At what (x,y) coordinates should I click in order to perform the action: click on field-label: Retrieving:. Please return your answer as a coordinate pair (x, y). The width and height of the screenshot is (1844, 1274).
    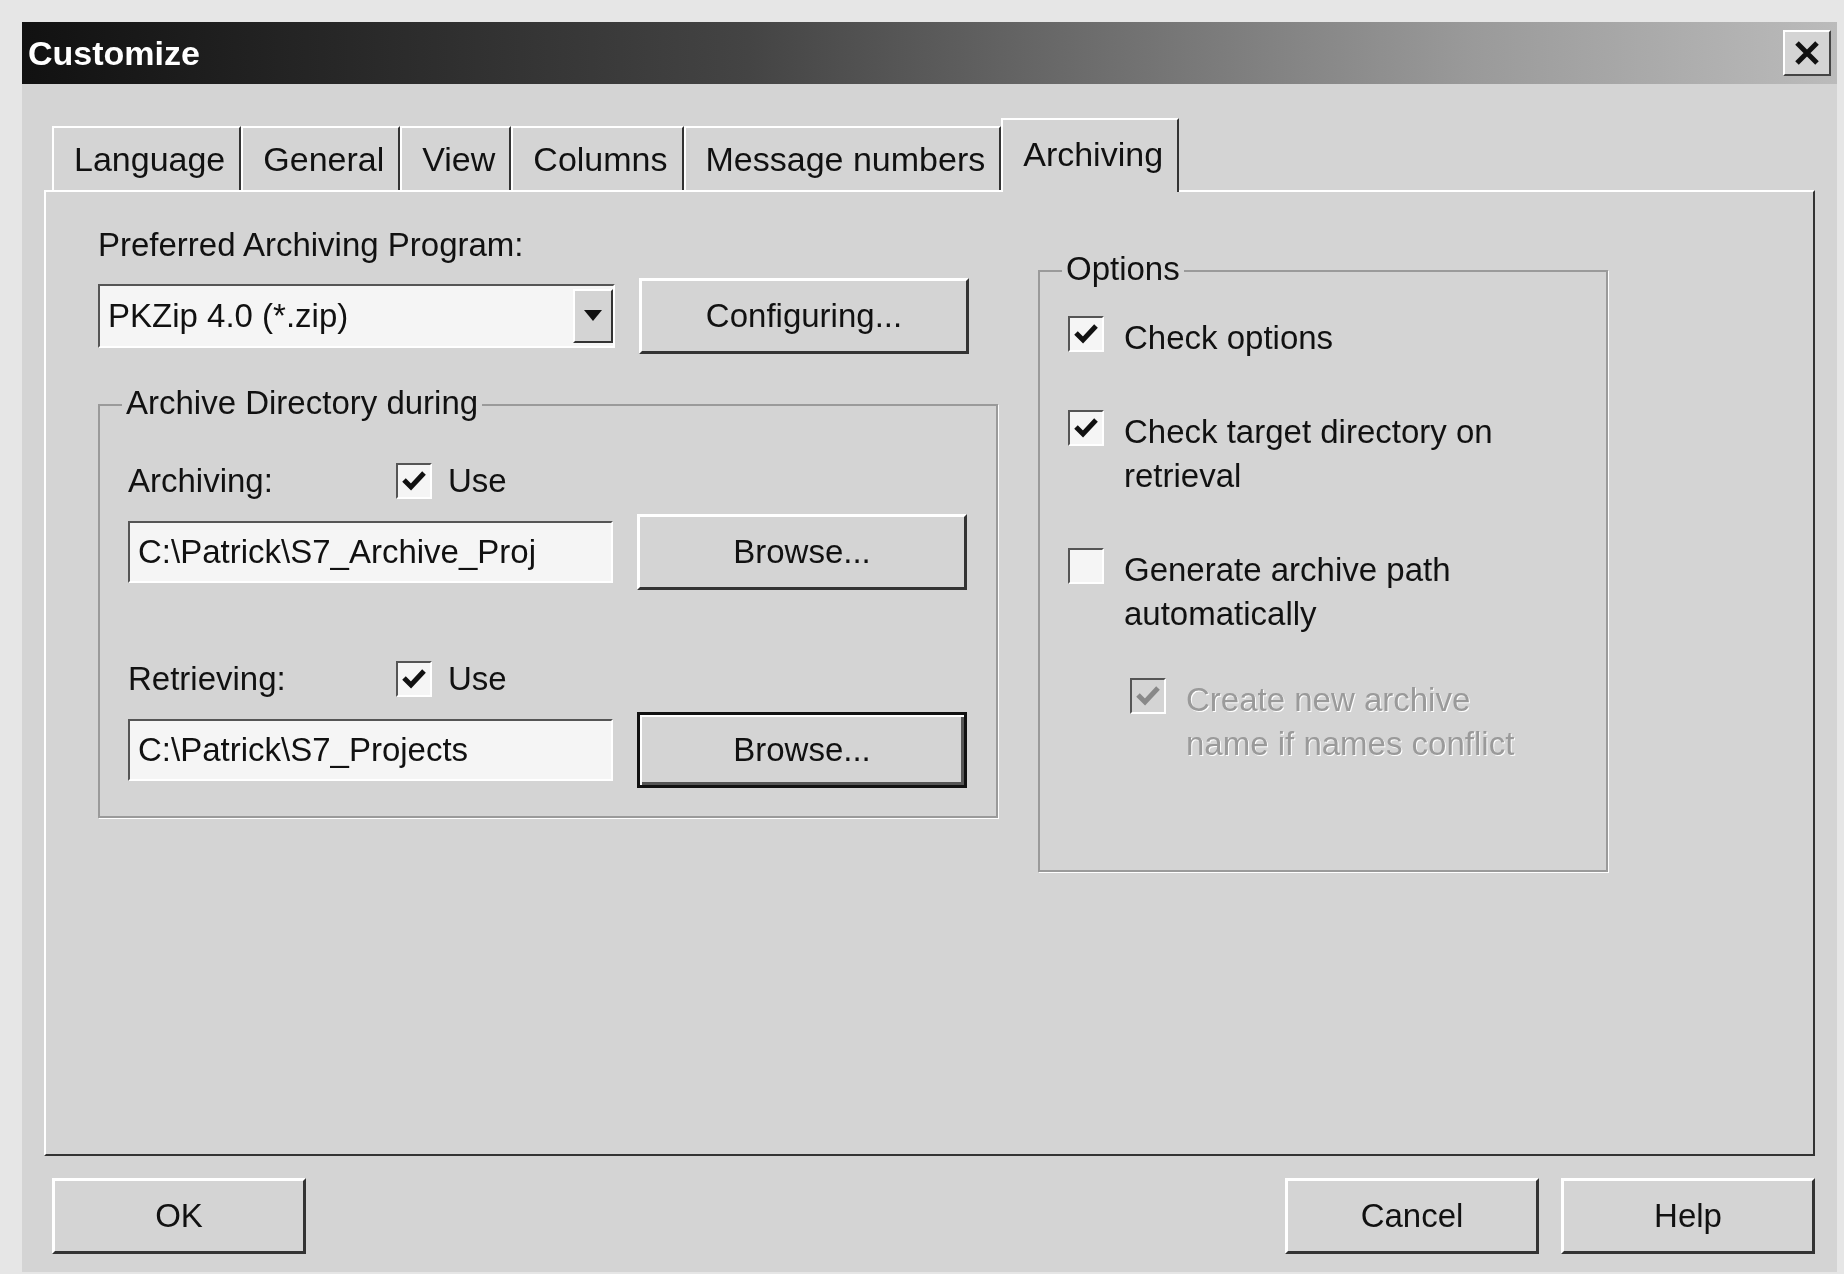
    Looking at the image, I should click on (207, 679).